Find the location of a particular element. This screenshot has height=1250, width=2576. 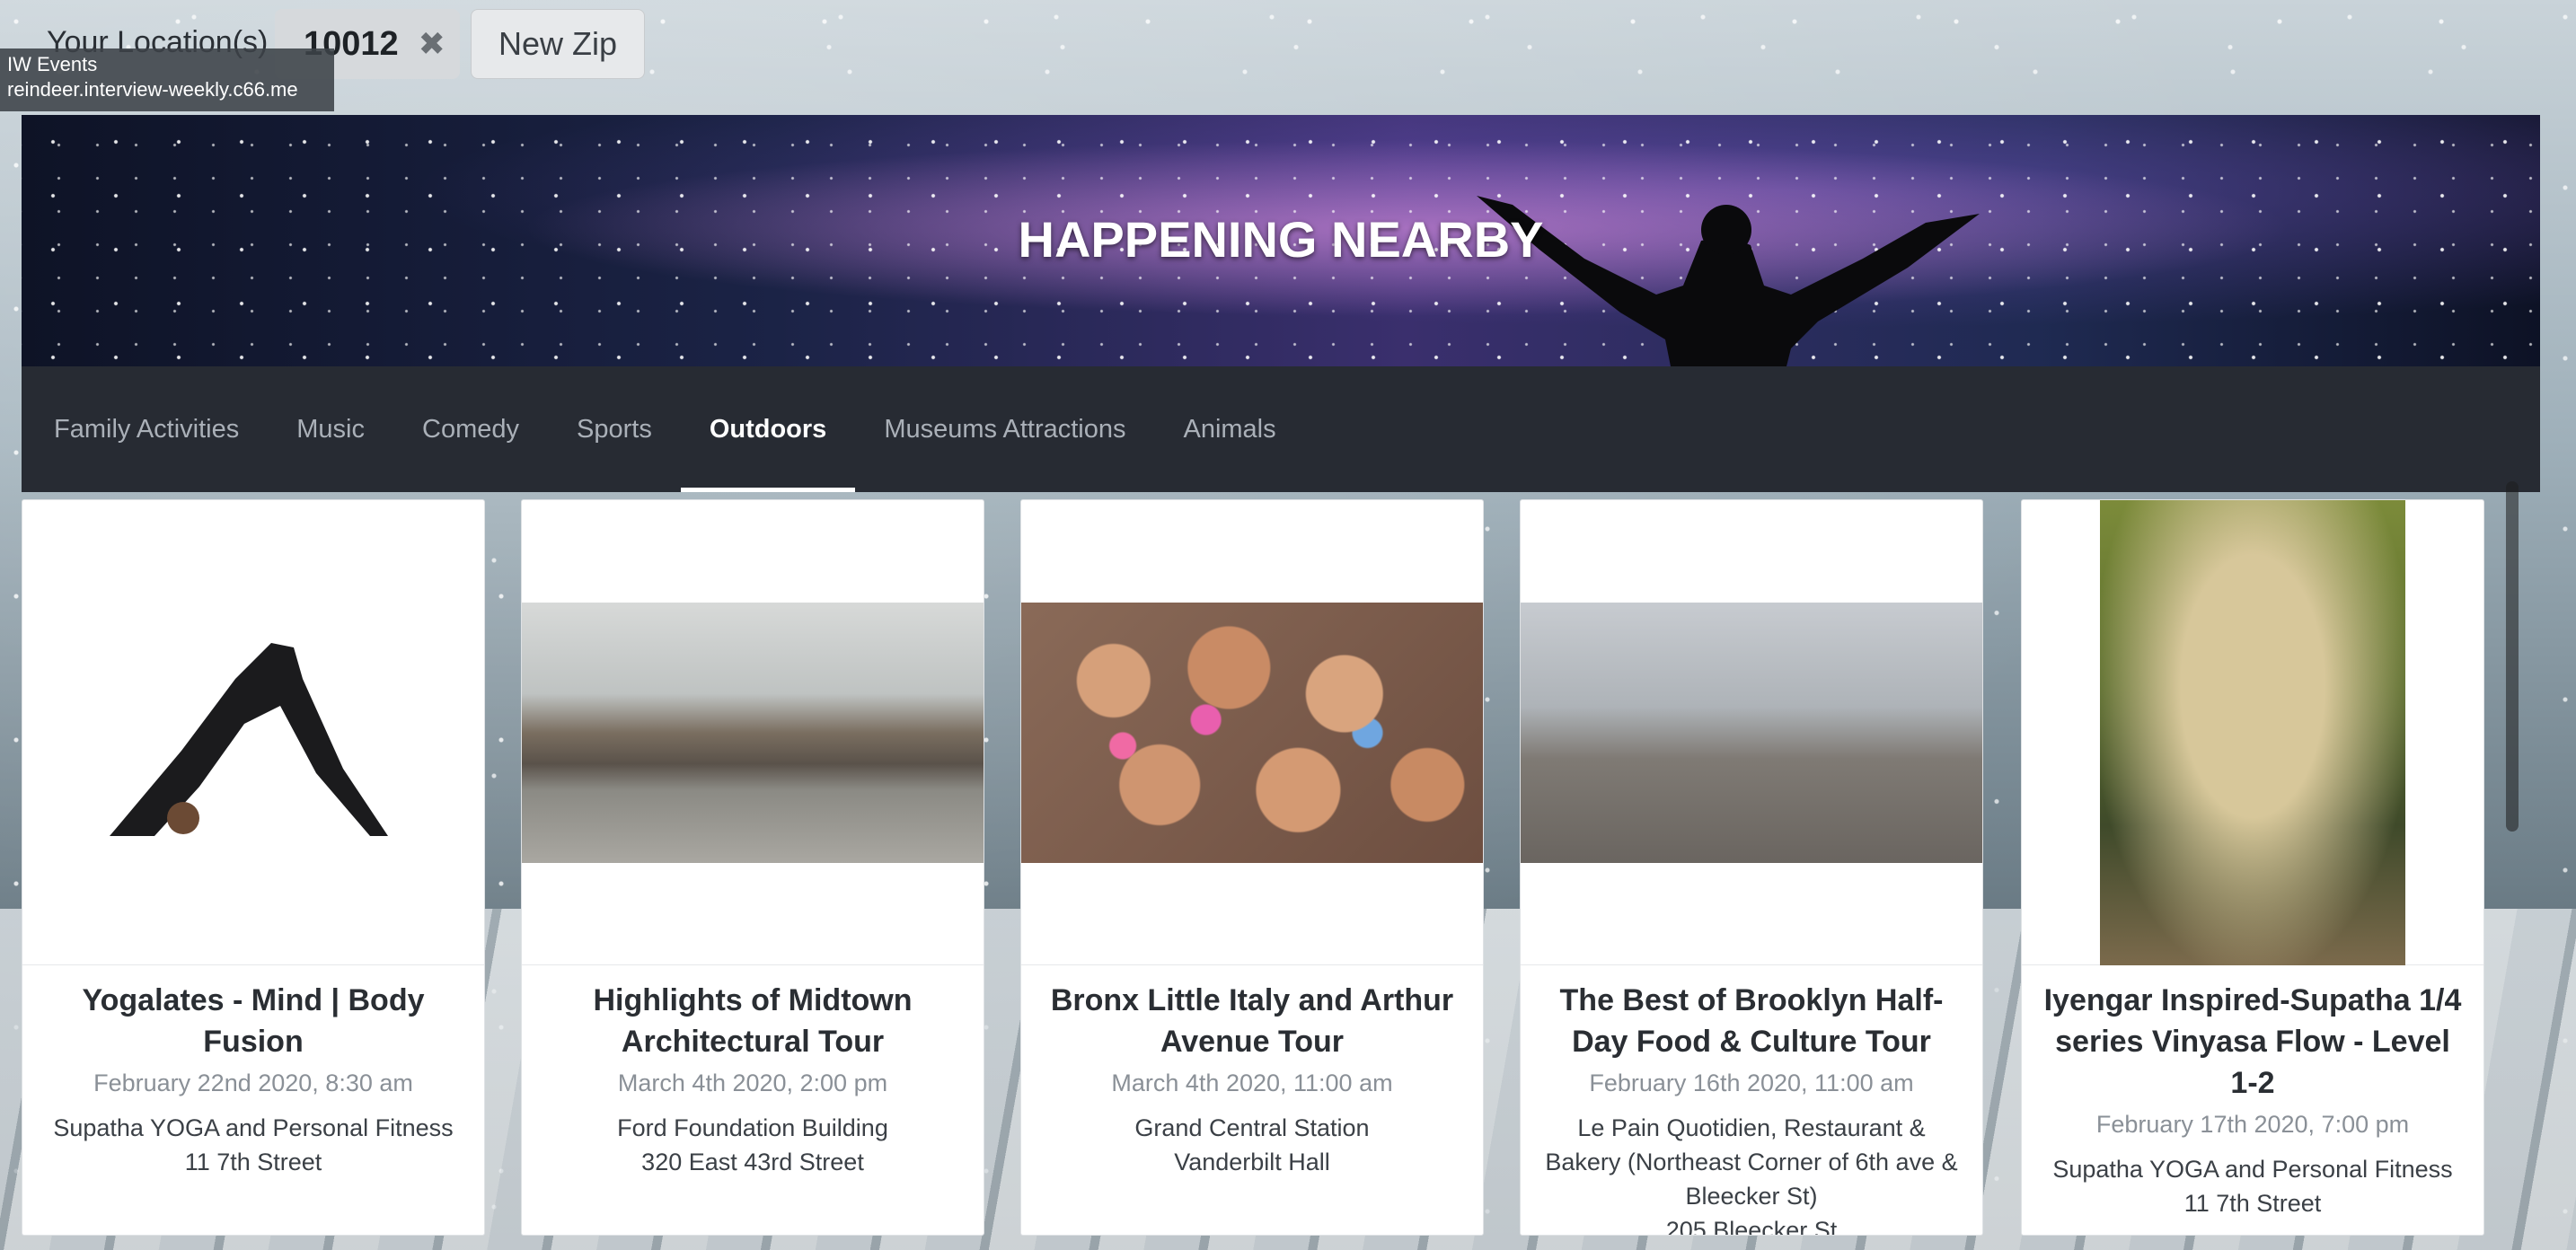

yoga-pose-image is located at coordinates (253, 732).